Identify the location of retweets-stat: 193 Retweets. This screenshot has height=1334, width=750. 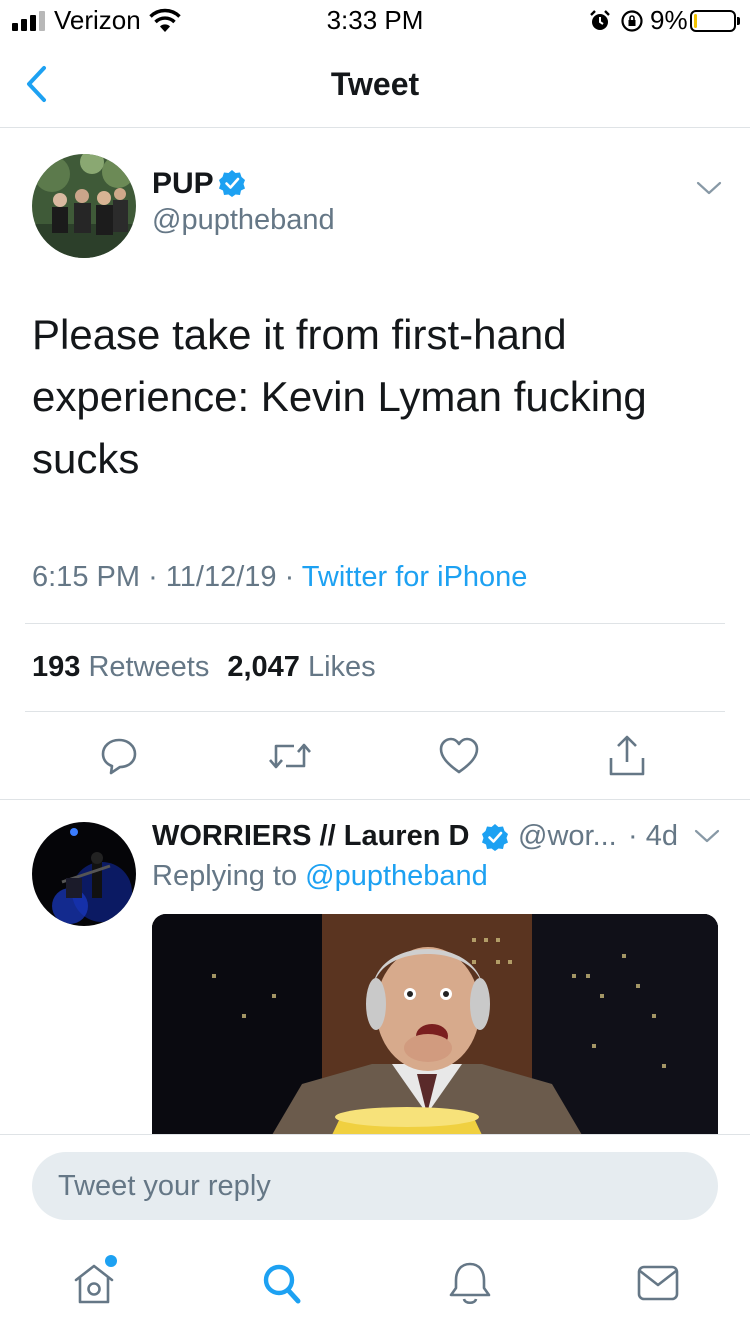
(120, 667).